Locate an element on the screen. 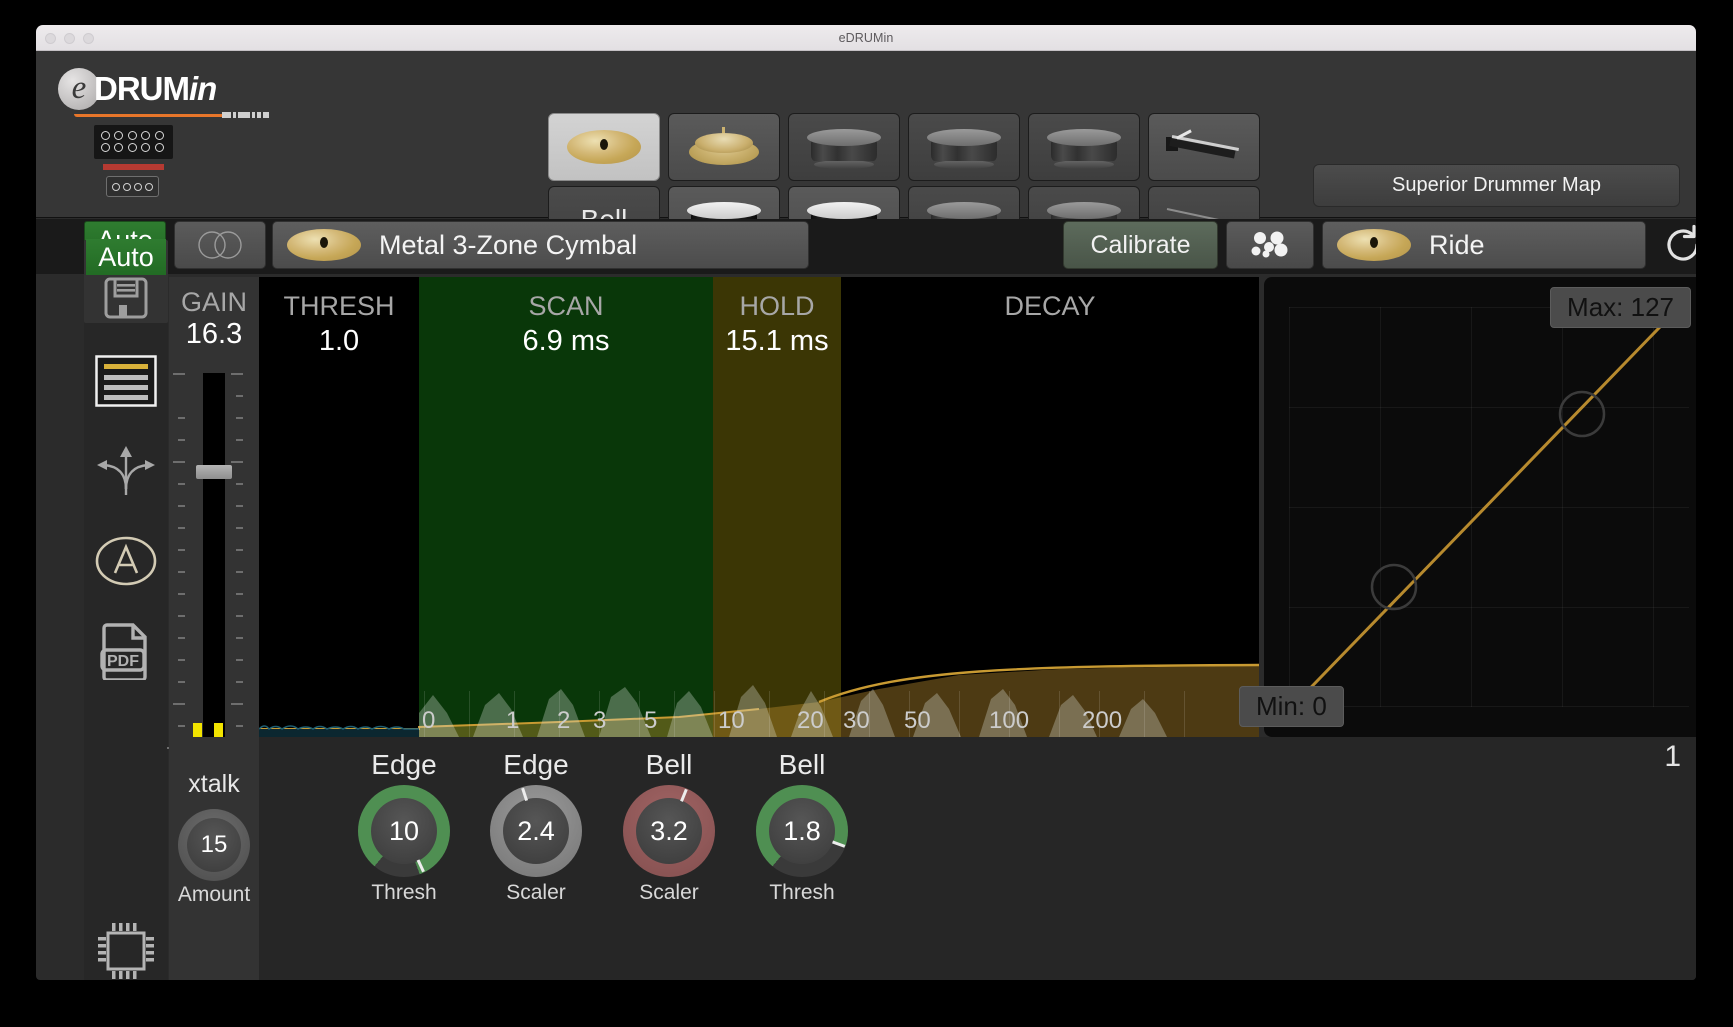 This screenshot has height=1027, width=1733. bell-thresh-knob: 1.8 is located at coordinates (802, 831).